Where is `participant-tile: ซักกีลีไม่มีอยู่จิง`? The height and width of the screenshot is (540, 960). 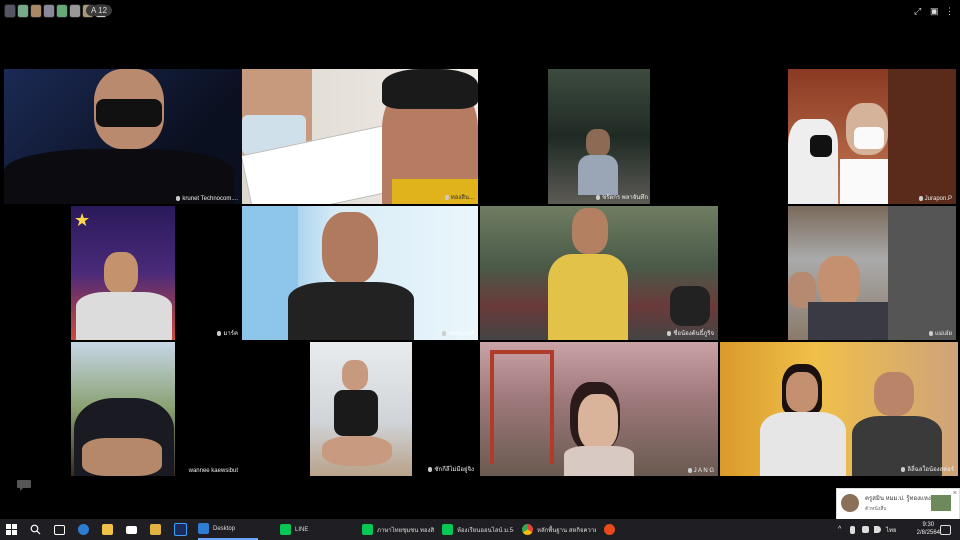 participant-tile: ซักกีลีไม่มีอยู่จิง is located at coordinates (360, 409).